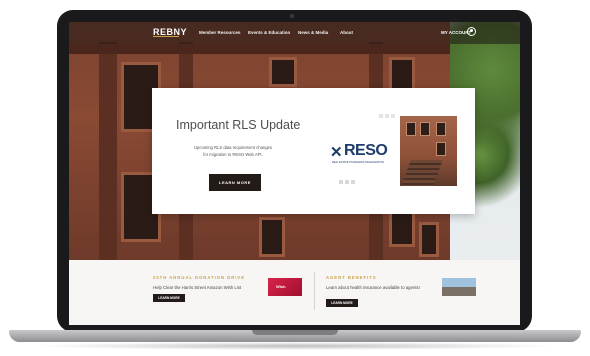 This screenshot has height=356, width=590. Describe the element at coordinates (471, 31) in the screenshot. I see `user-circle-icon` at that location.